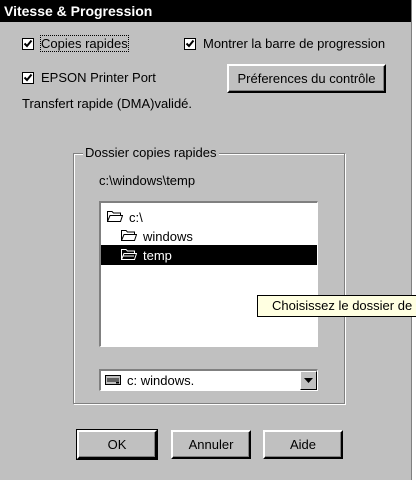 The image size is (416, 480). Describe the element at coordinates (303, 444) in the screenshot. I see `aide-button: Aide` at that location.